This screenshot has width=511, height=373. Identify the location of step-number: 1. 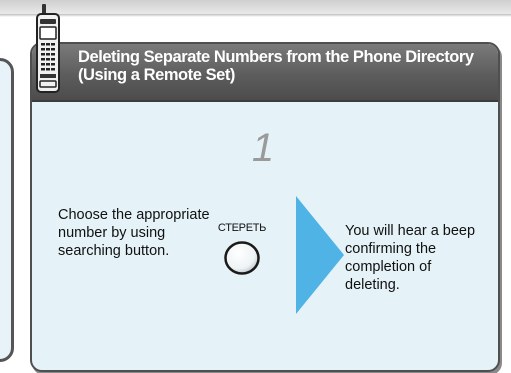
(263, 148).